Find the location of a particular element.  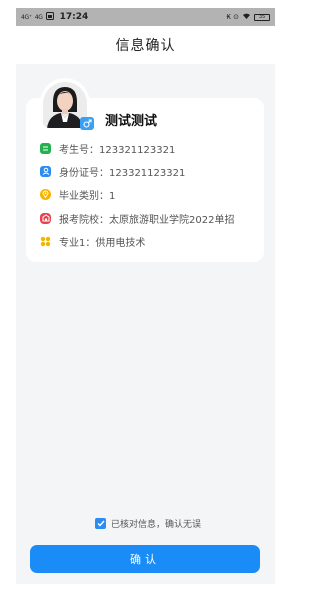

field-label: 毕业类别：1 is located at coordinates (87, 196).